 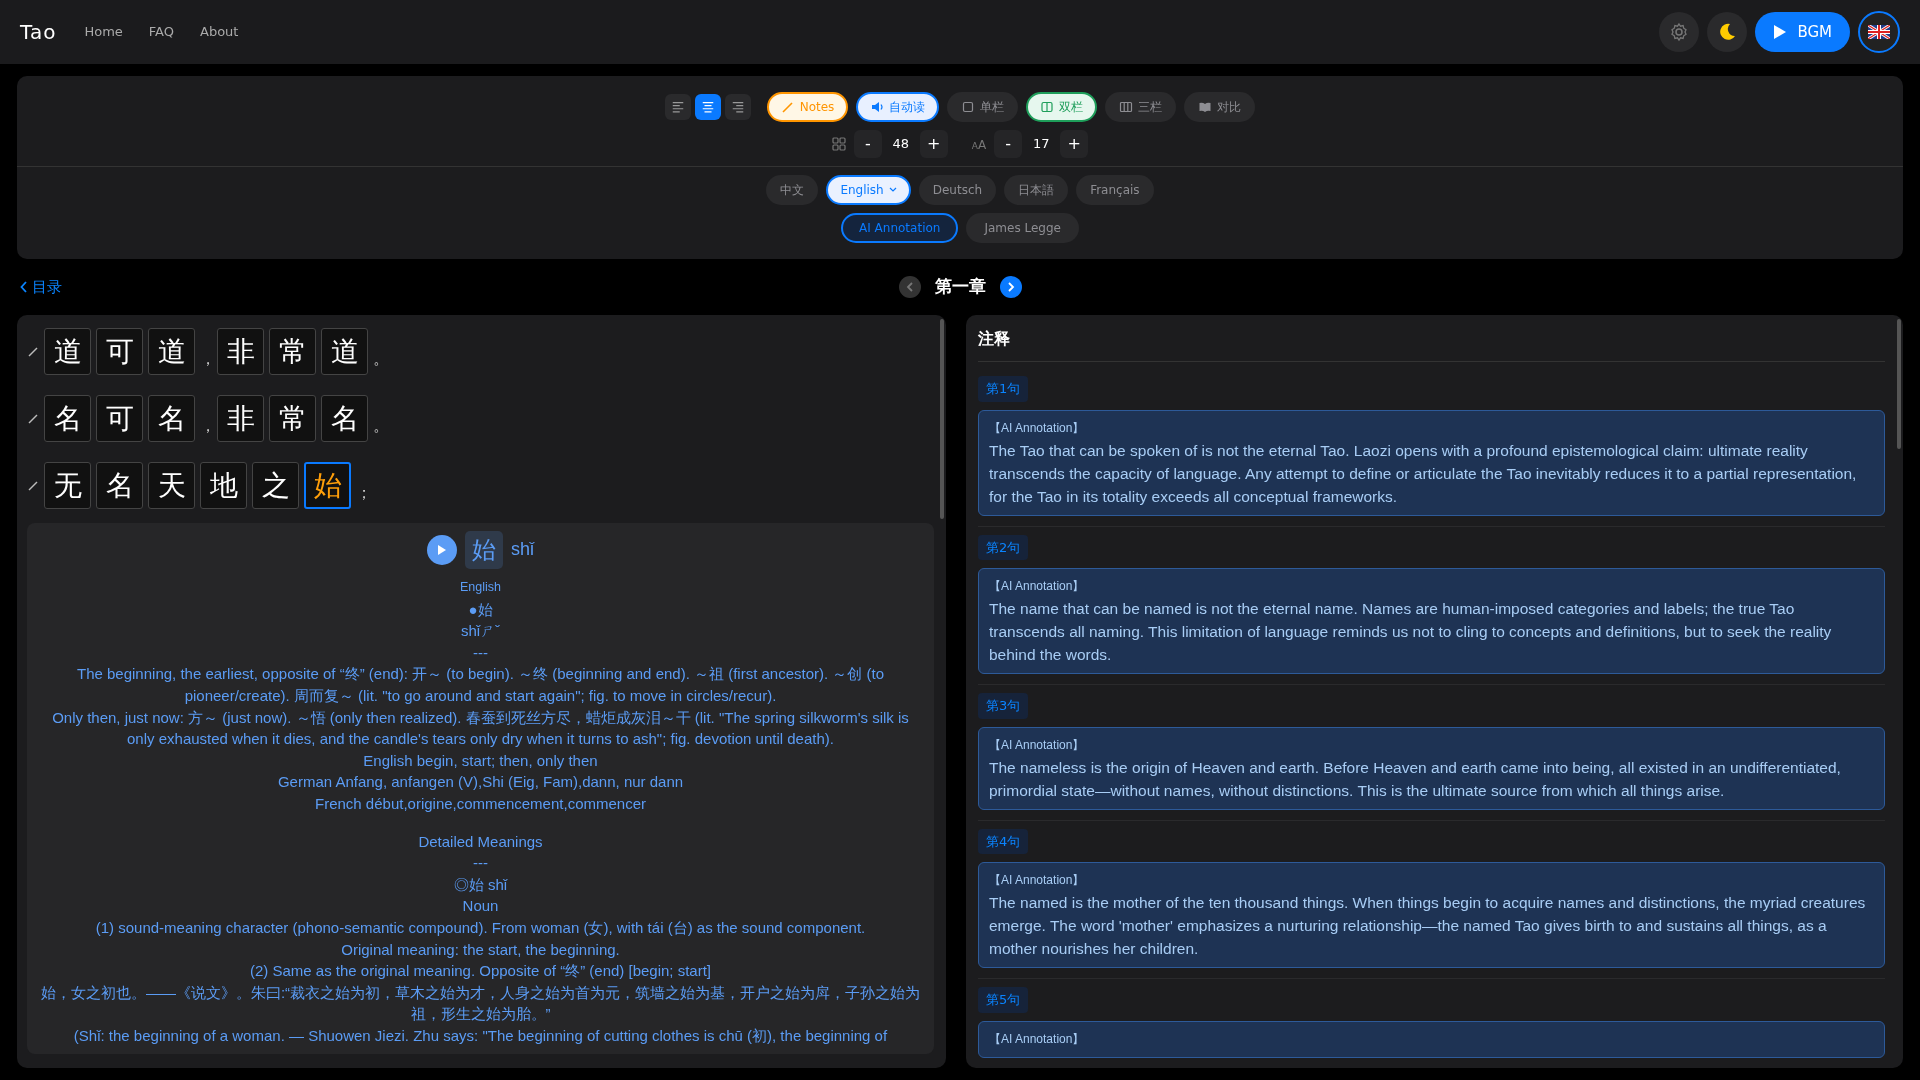 I want to click on definition-text: English, so click(x=480, y=587).